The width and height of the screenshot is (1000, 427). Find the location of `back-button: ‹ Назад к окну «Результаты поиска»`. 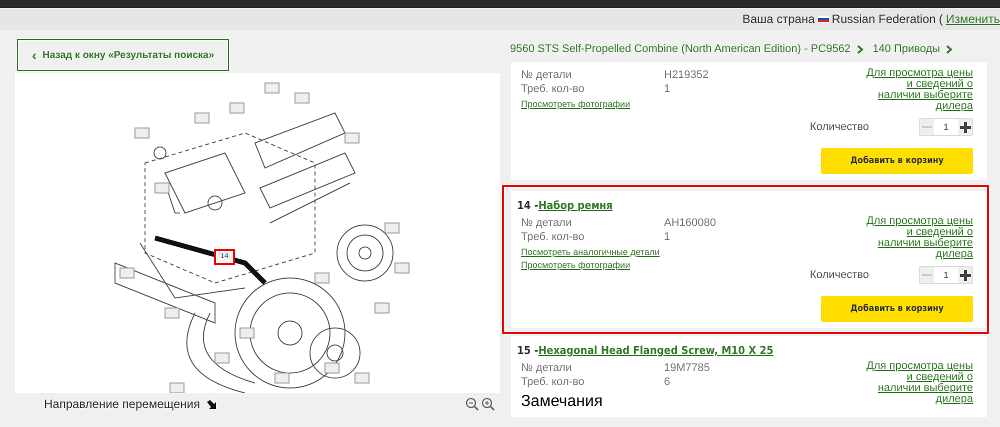

back-button: ‹ Назад к окну «Результаты поиска» is located at coordinates (123, 55).